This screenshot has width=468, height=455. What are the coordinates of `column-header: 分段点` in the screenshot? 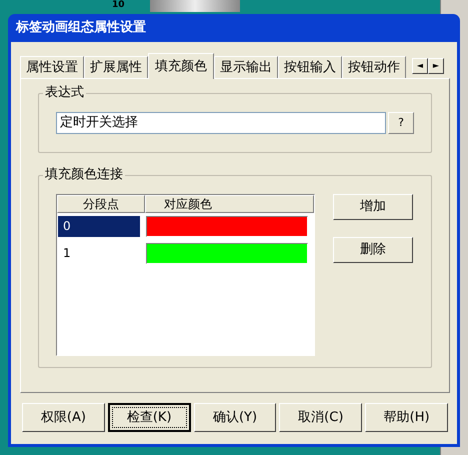 It's located at (101, 204).